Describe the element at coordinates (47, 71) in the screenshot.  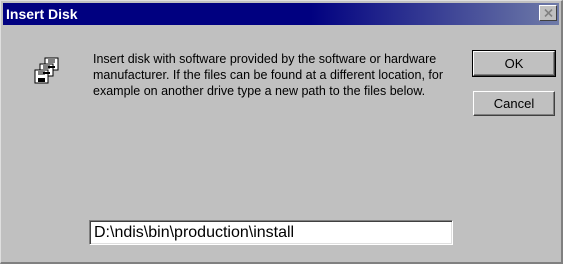
I see `disk-icon` at that location.